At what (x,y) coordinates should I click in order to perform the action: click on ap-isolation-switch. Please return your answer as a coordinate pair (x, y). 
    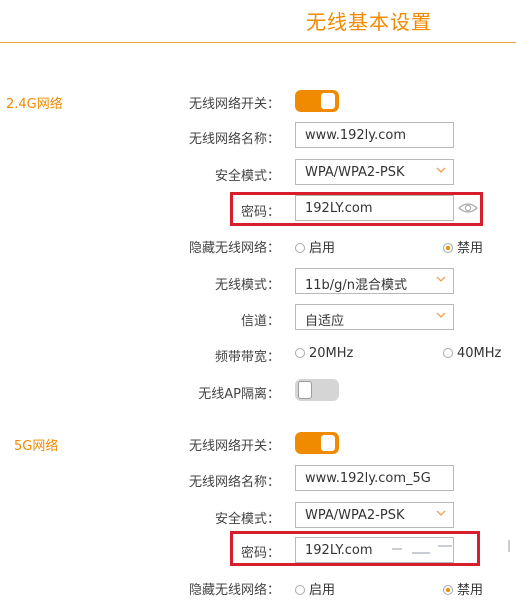
    Looking at the image, I should click on (317, 390).